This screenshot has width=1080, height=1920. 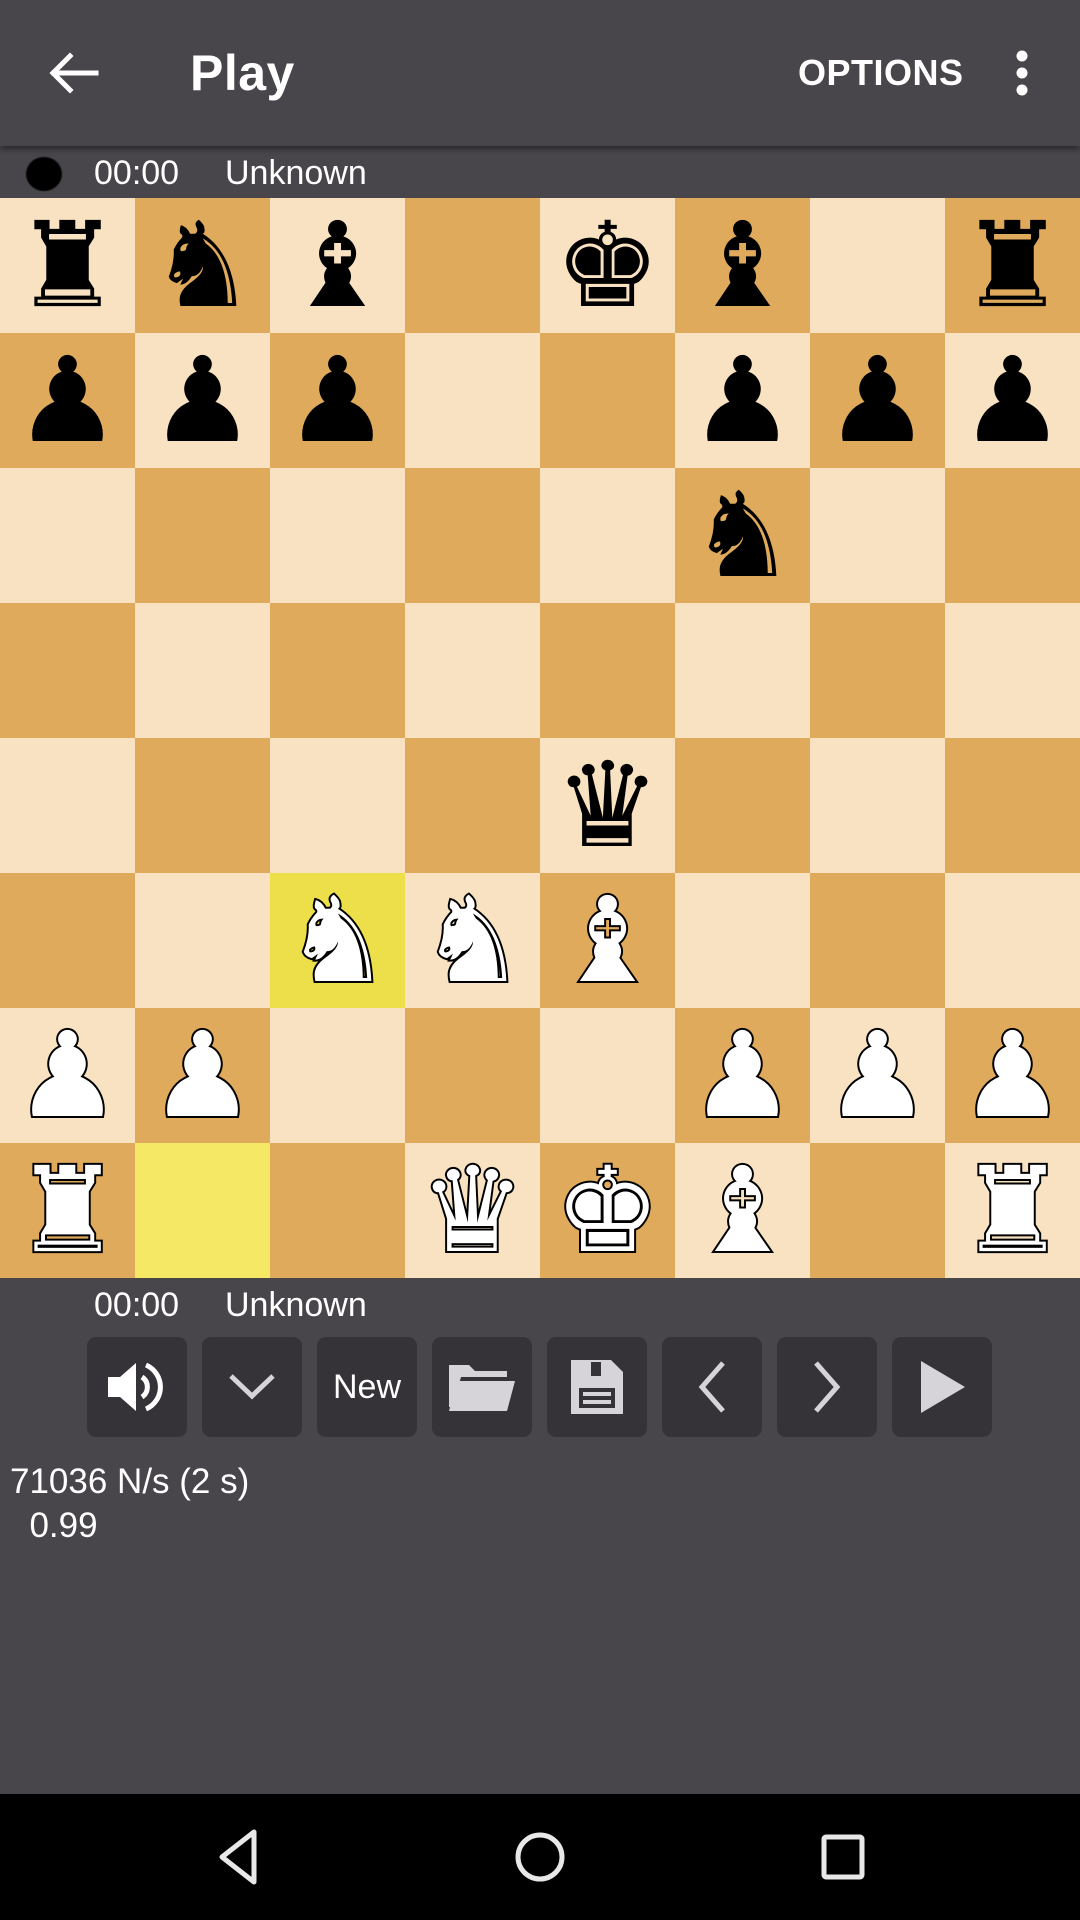 I want to click on square-h8: ♜, so click(x=1012, y=265).